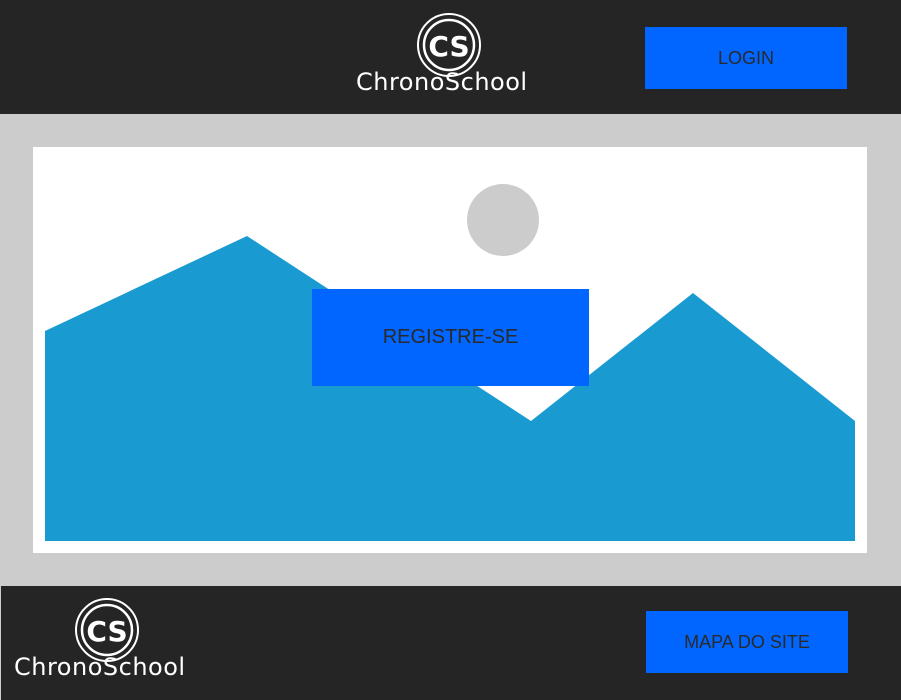  What do you see at coordinates (746, 58) in the screenshot?
I see `login-button: LOGIN` at bounding box center [746, 58].